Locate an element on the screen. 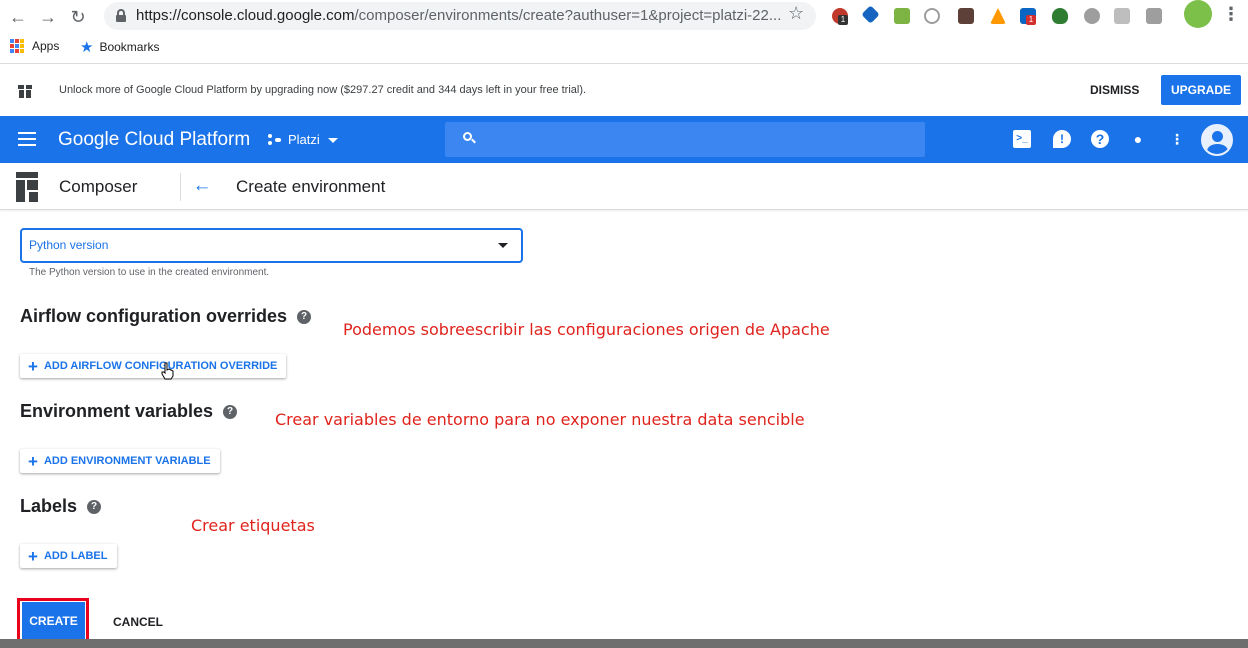  labels-heading: Labels ? is located at coordinates (61, 506).